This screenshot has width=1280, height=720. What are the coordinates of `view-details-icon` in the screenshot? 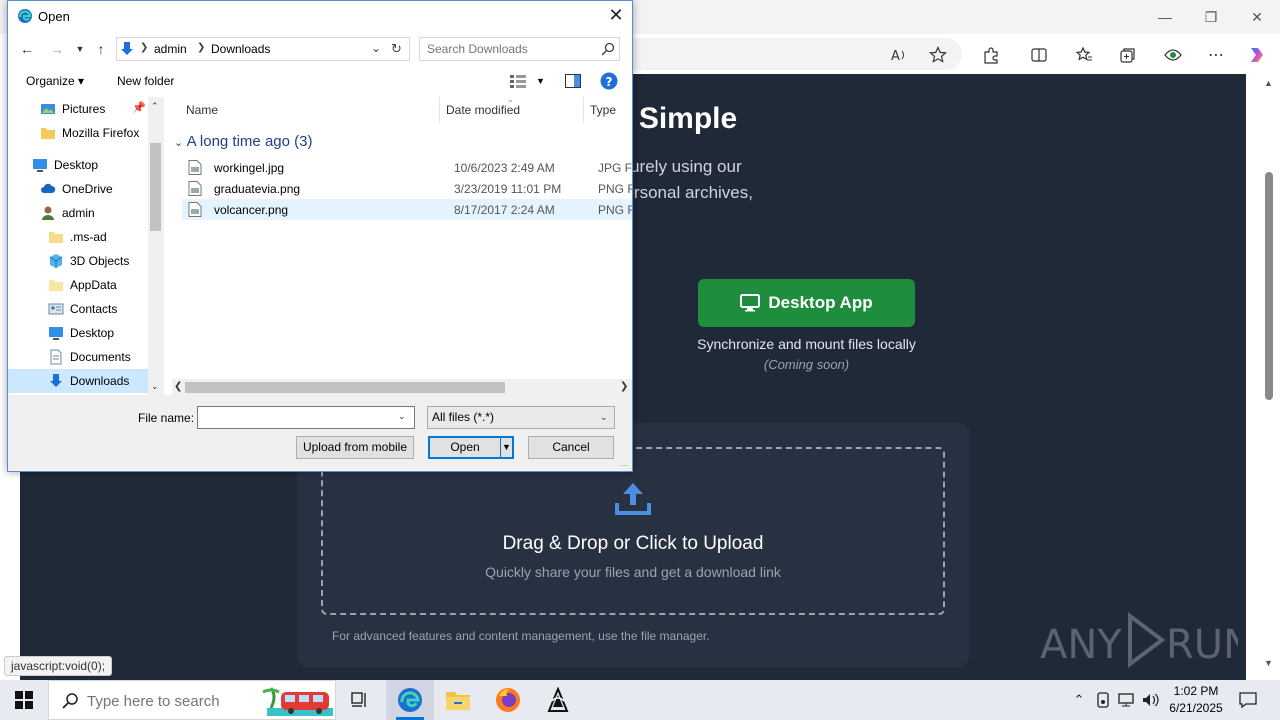 It's located at (518, 81).